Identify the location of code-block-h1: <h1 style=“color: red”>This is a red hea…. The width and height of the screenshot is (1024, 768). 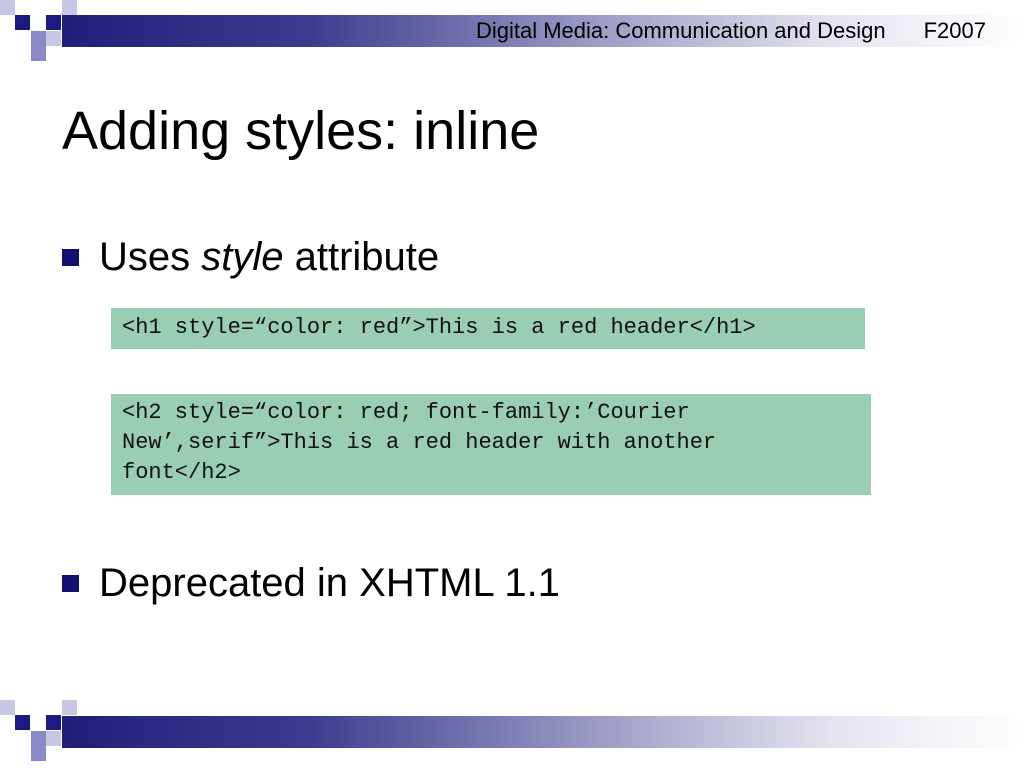
(488, 328).